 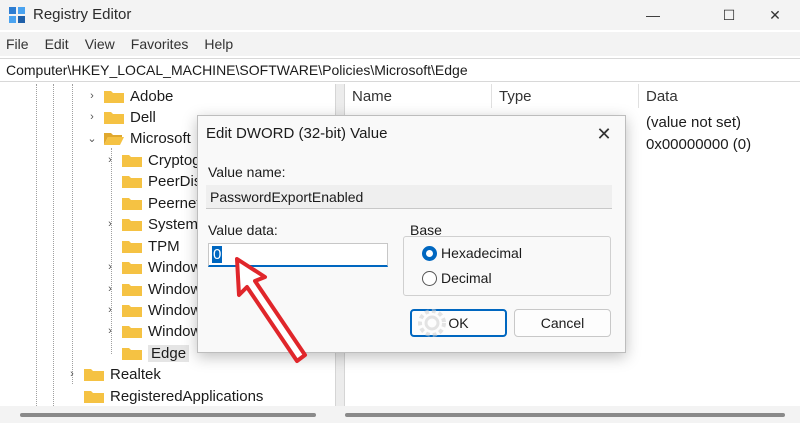 What do you see at coordinates (218, 44) in the screenshot?
I see `menu-help: Help` at bounding box center [218, 44].